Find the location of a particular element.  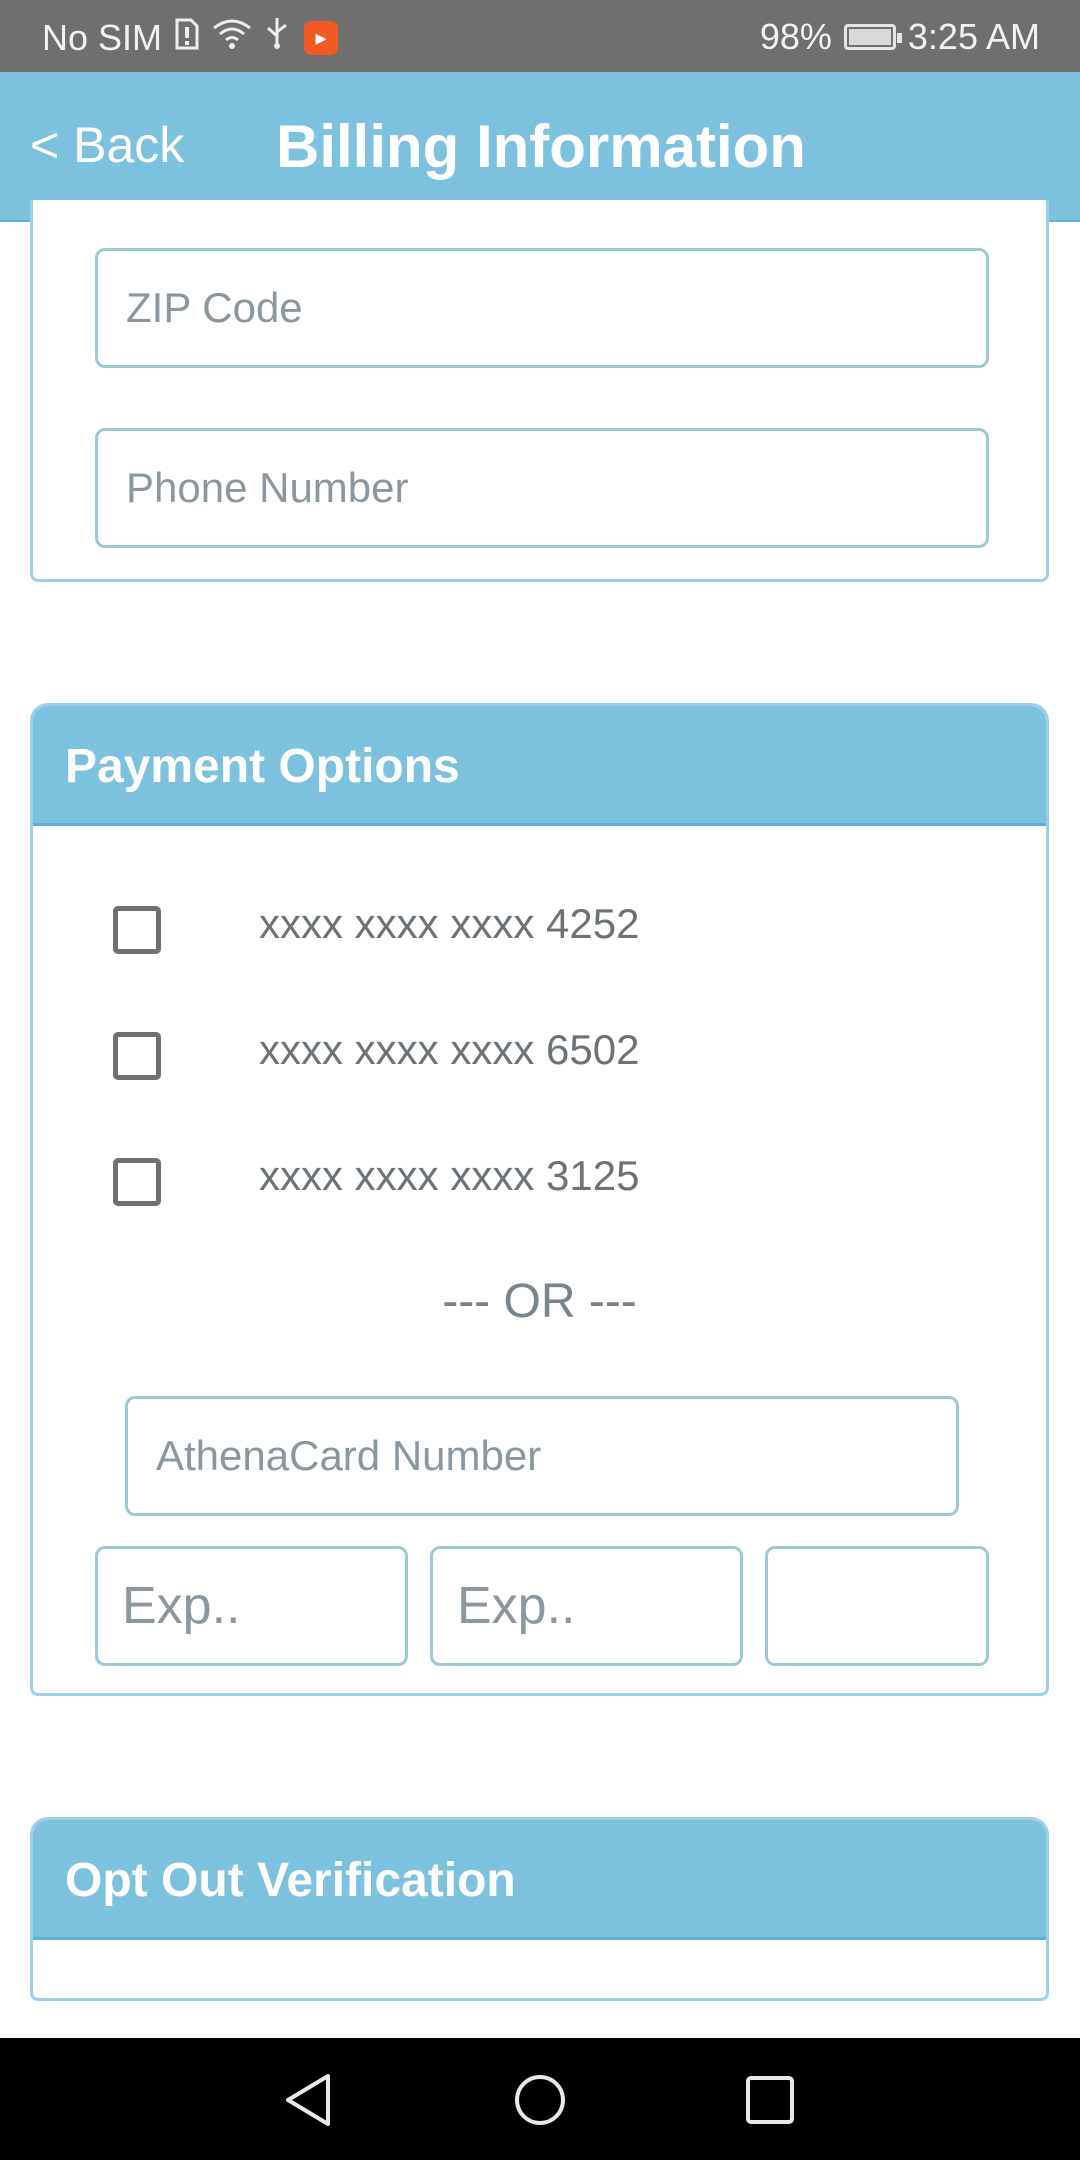

status-bar-left: No SIM ▸ is located at coordinates (190, 37).